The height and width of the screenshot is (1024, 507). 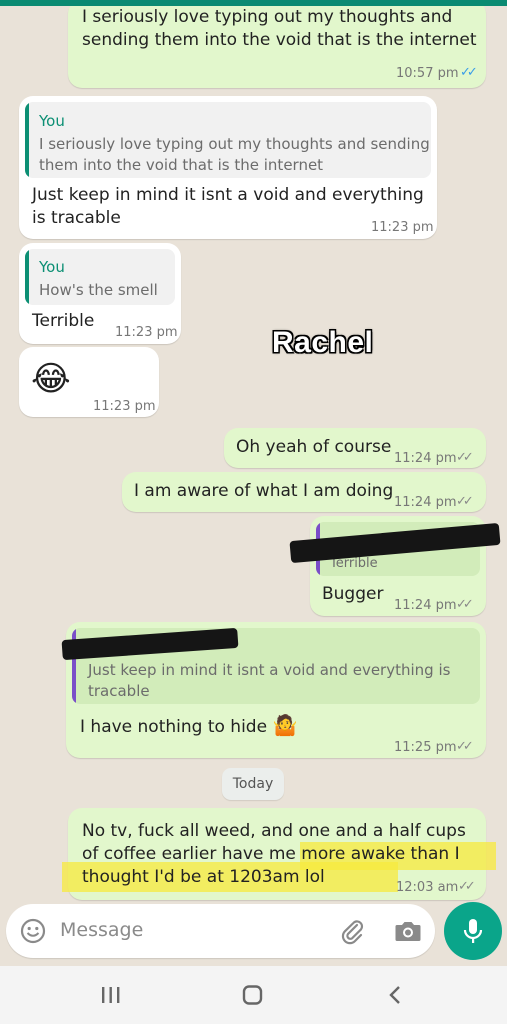 What do you see at coordinates (89, 382) in the screenshot?
I see `message-incoming: 😂 11:23 pm` at bounding box center [89, 382].